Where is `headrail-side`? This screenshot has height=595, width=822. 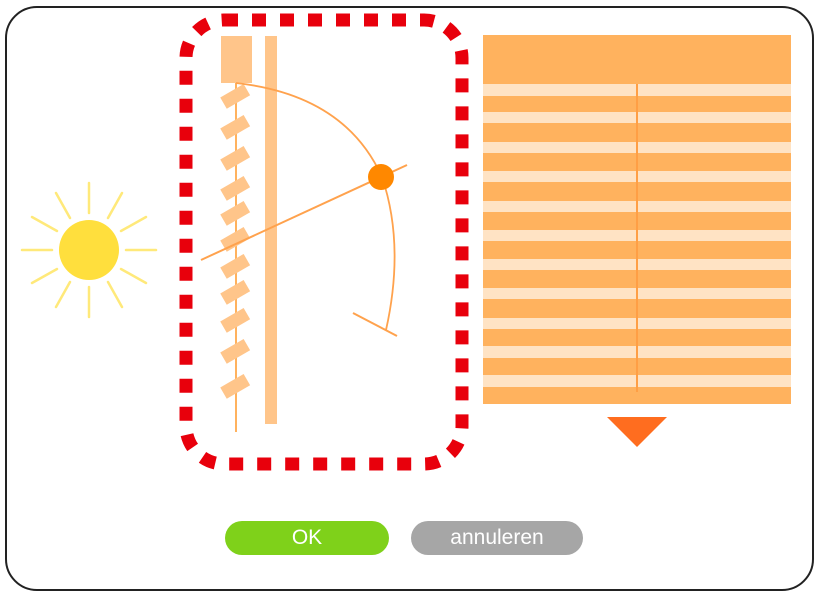
headrail-side is located at coordinates (236, 59).